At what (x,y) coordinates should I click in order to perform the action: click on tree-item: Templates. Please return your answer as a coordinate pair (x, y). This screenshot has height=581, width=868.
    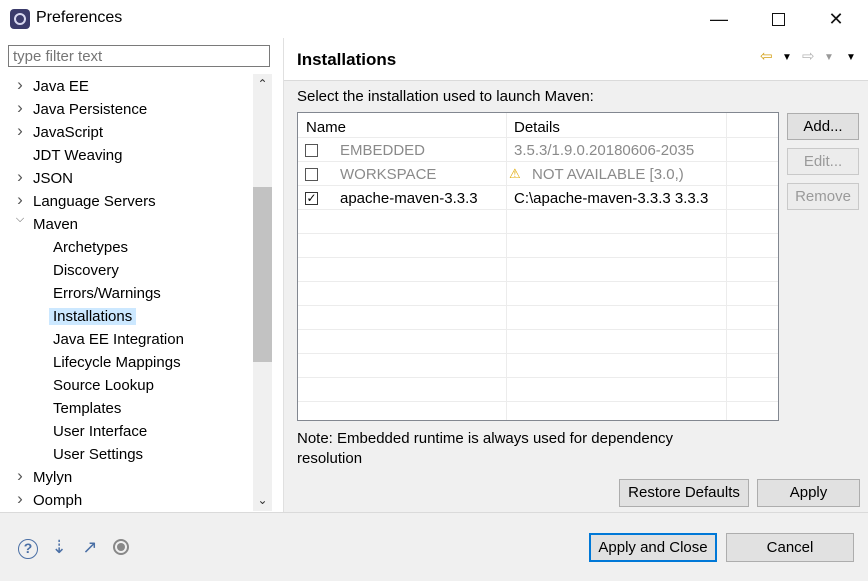
    Looking at the image, I should click on (87, 408).